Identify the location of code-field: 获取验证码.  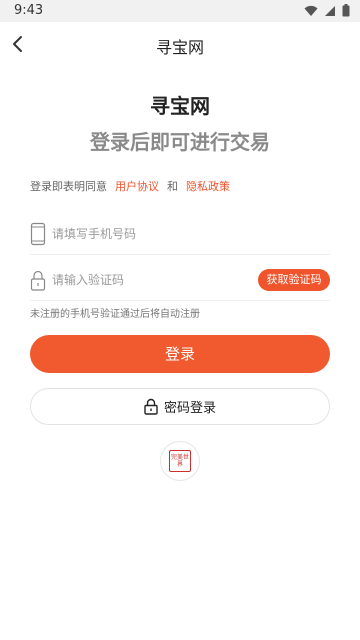
(180, 280).